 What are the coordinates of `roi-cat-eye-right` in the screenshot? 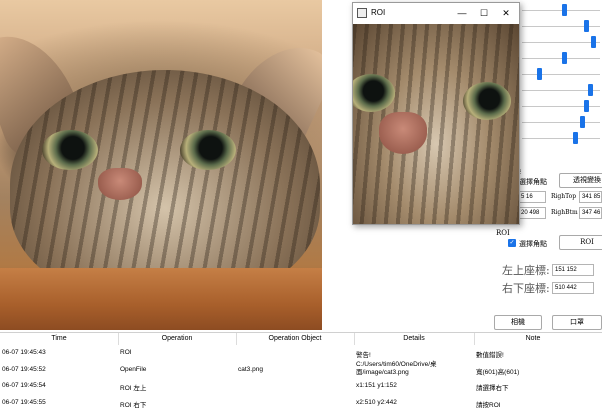 It's located at (487, 101).